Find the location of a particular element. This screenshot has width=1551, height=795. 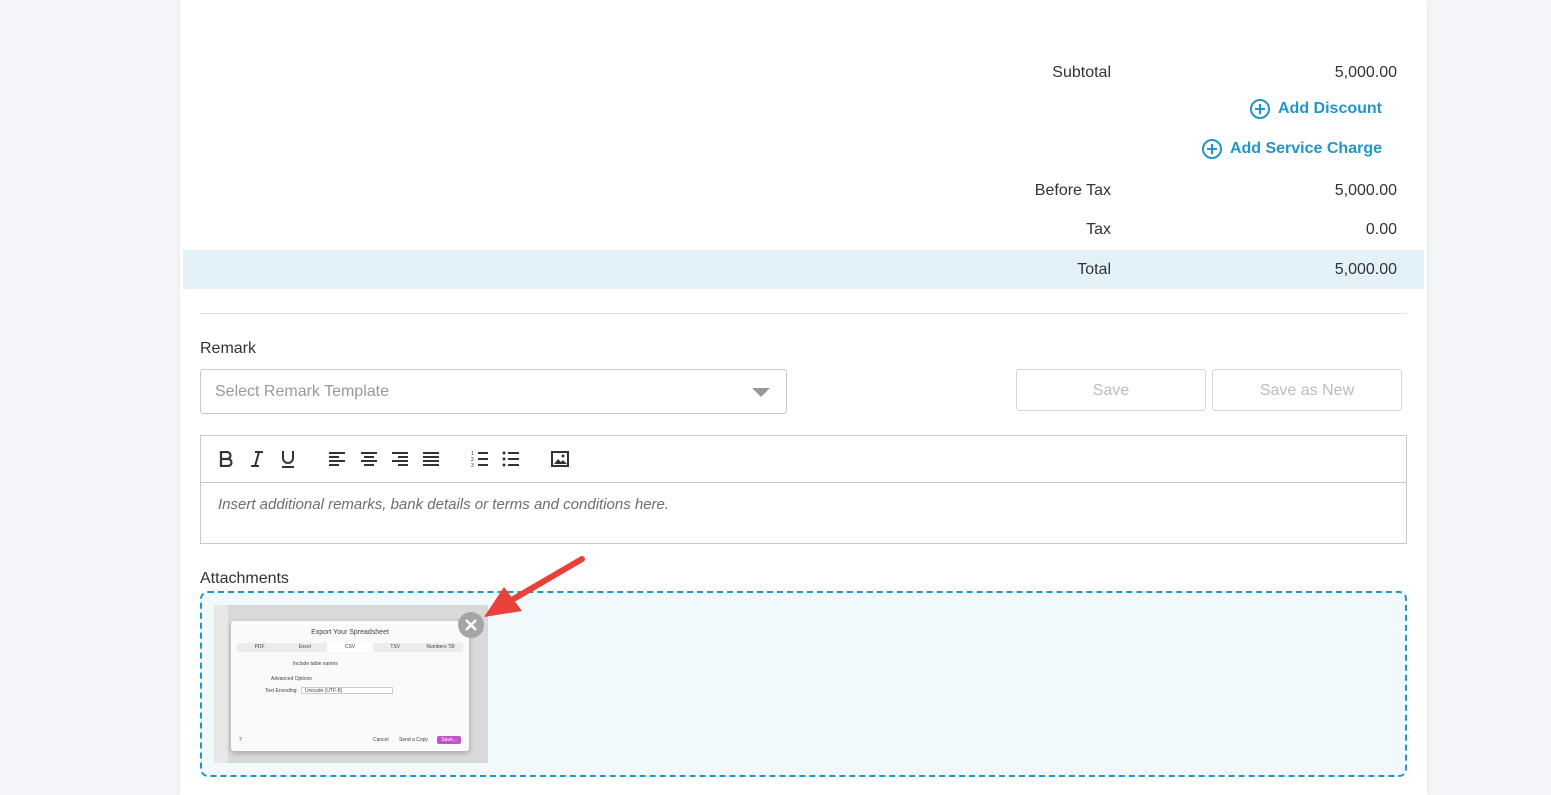

thumbnail-cancel: Cancel is located at coordinates (381, 740).